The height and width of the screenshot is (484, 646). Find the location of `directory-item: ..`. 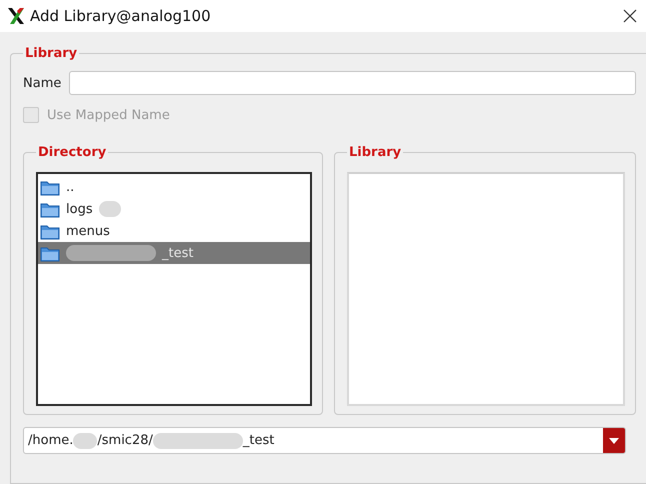

directory-item: .. is located at coordinates (174, 187).